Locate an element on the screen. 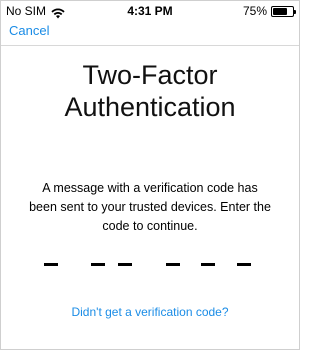 Image resolution: width=320 pixels, height=350 pixels. battery-icon is located at coordinates (283, 11).